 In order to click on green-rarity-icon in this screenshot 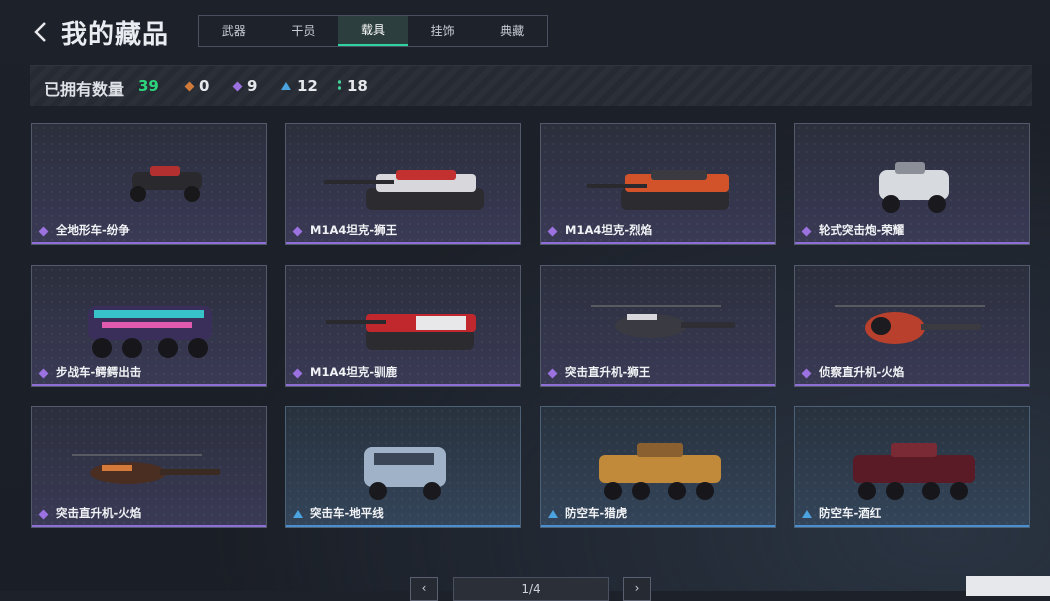, I will do `click(339, 85)`.